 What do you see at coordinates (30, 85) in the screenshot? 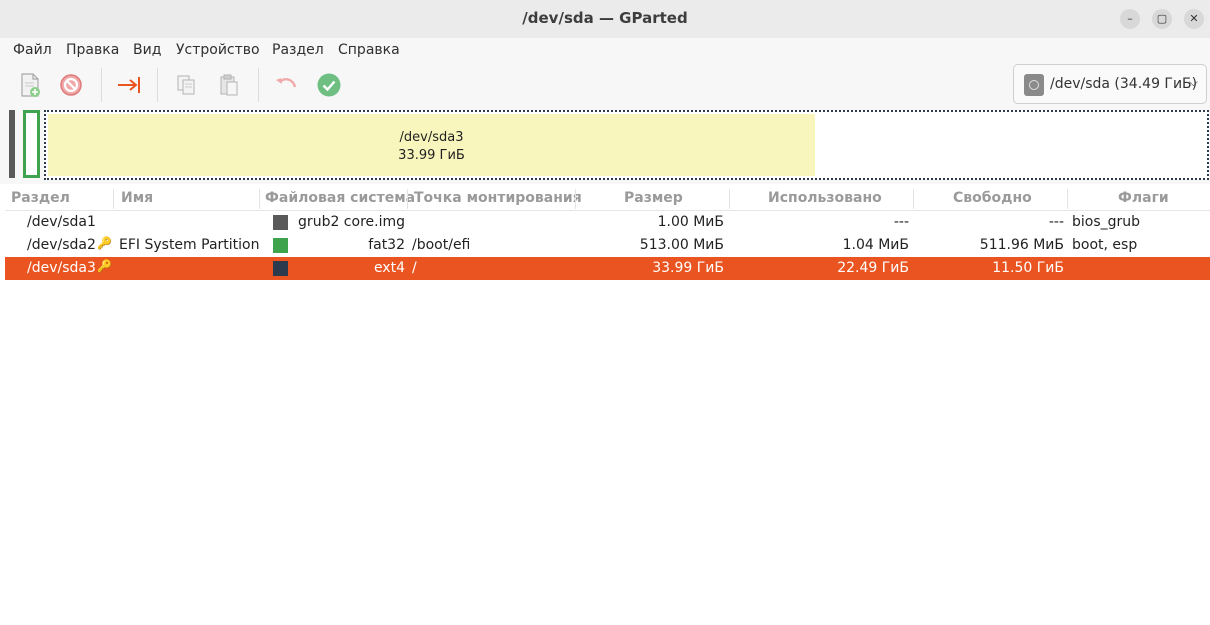
I see `new-partition-icon` at bounding box center [30, 85].